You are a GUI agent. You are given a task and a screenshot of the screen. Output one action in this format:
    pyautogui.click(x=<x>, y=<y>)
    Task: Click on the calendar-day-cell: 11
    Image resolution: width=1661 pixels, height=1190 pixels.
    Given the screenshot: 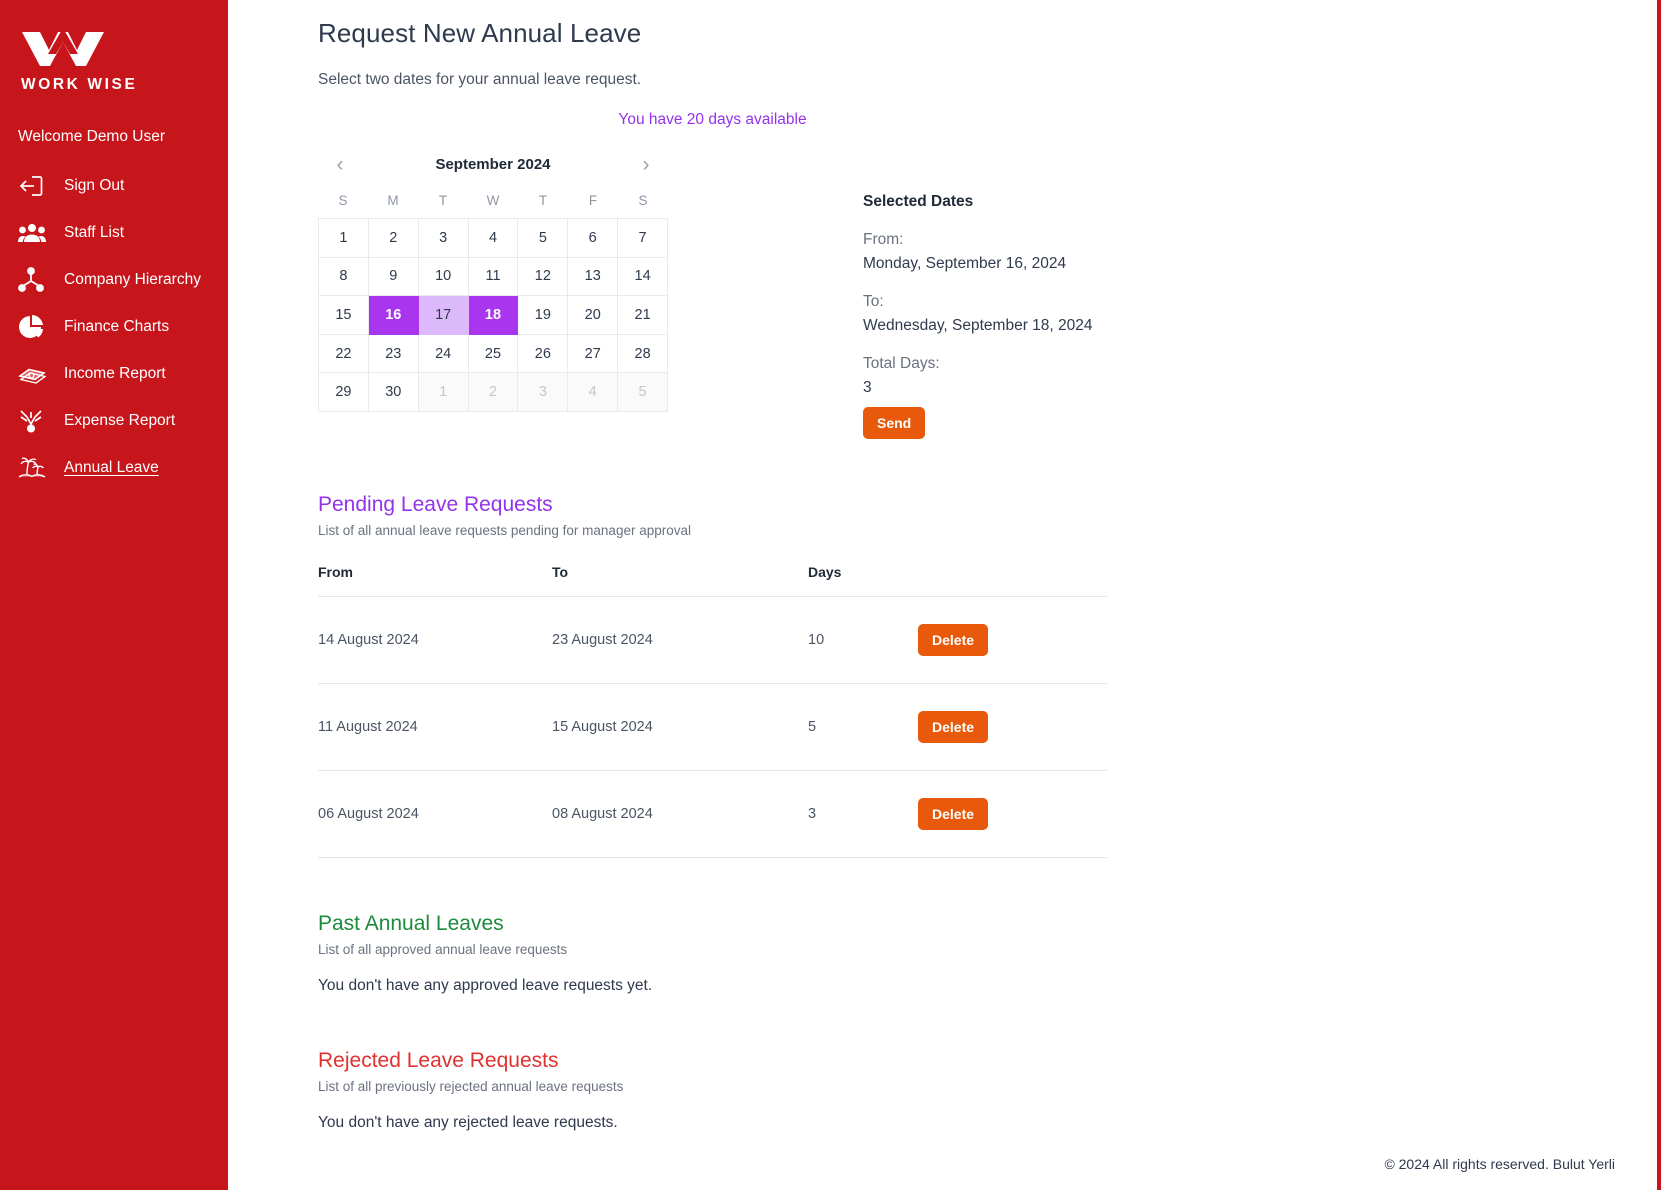 What is the action you would take?
    pyautogui.click(x=493, y=277)
    